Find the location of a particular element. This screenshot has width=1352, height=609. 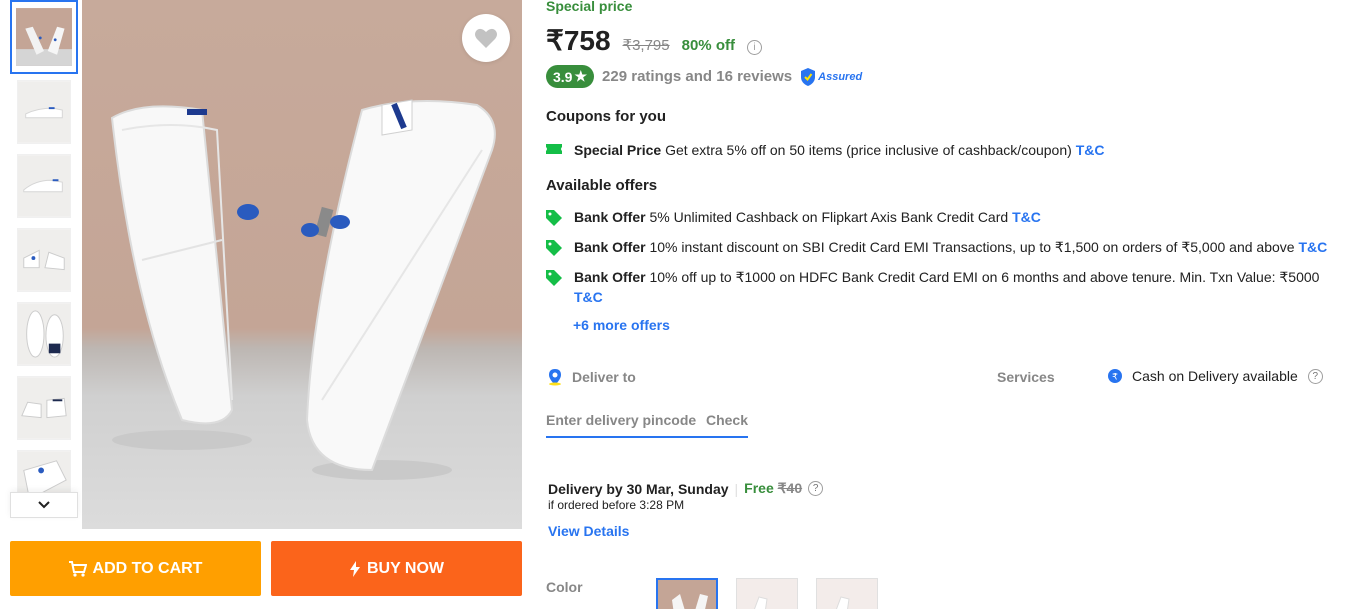

delivery-charge-struck: ₹40 is located at coordinates (790, 488).